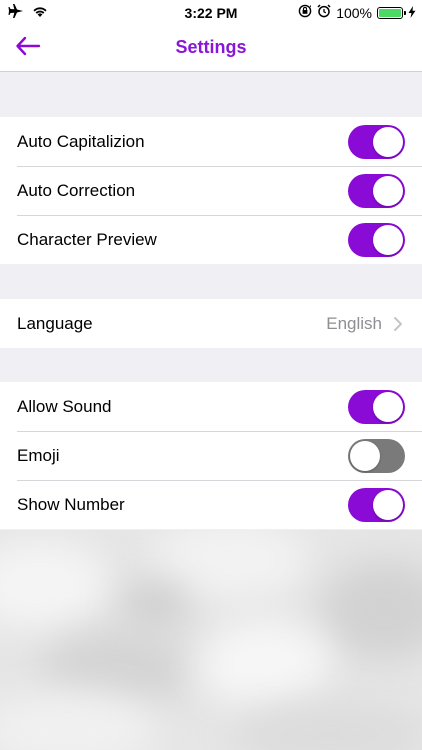 The image size is (422, 750). Describe the element at coordinates (211, 406) in the screenshot. I see `row-allow-sound: Allow Sound` at that location.